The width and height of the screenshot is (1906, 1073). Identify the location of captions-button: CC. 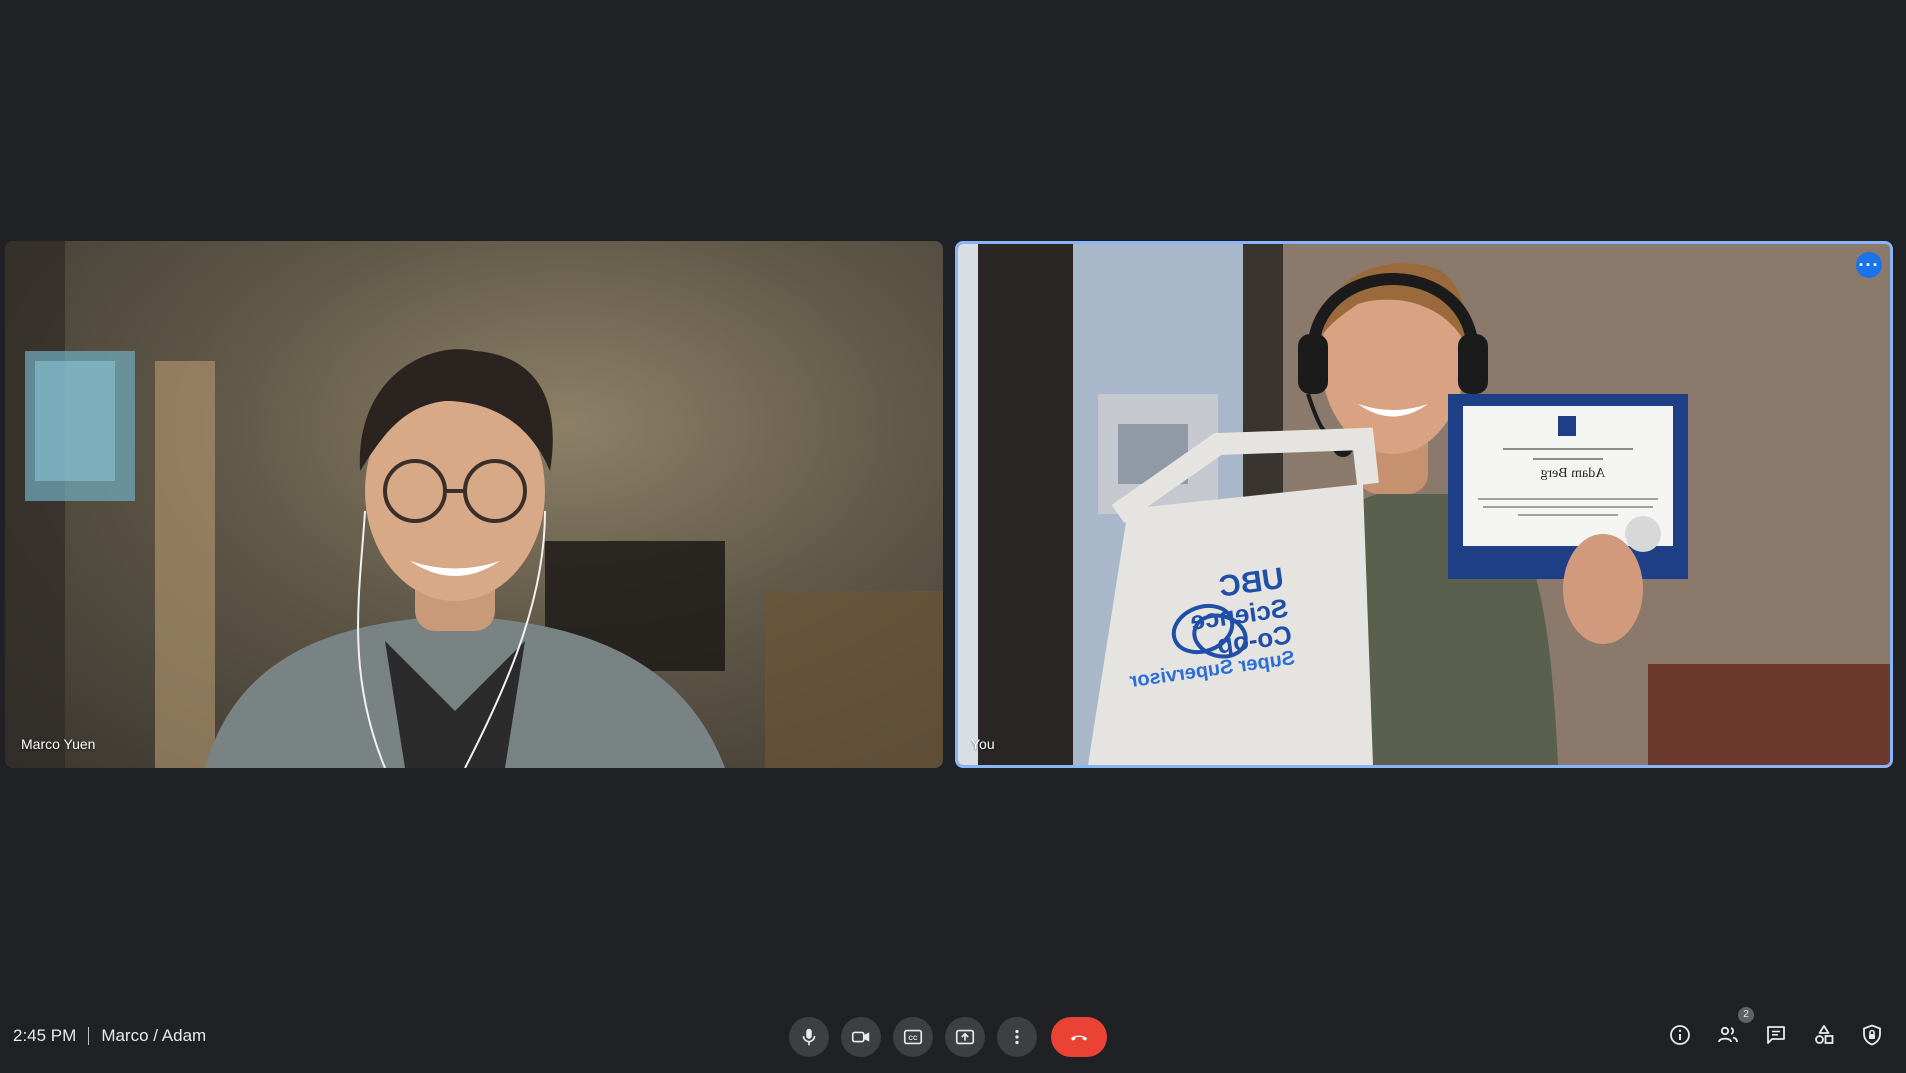
(913, 1037).